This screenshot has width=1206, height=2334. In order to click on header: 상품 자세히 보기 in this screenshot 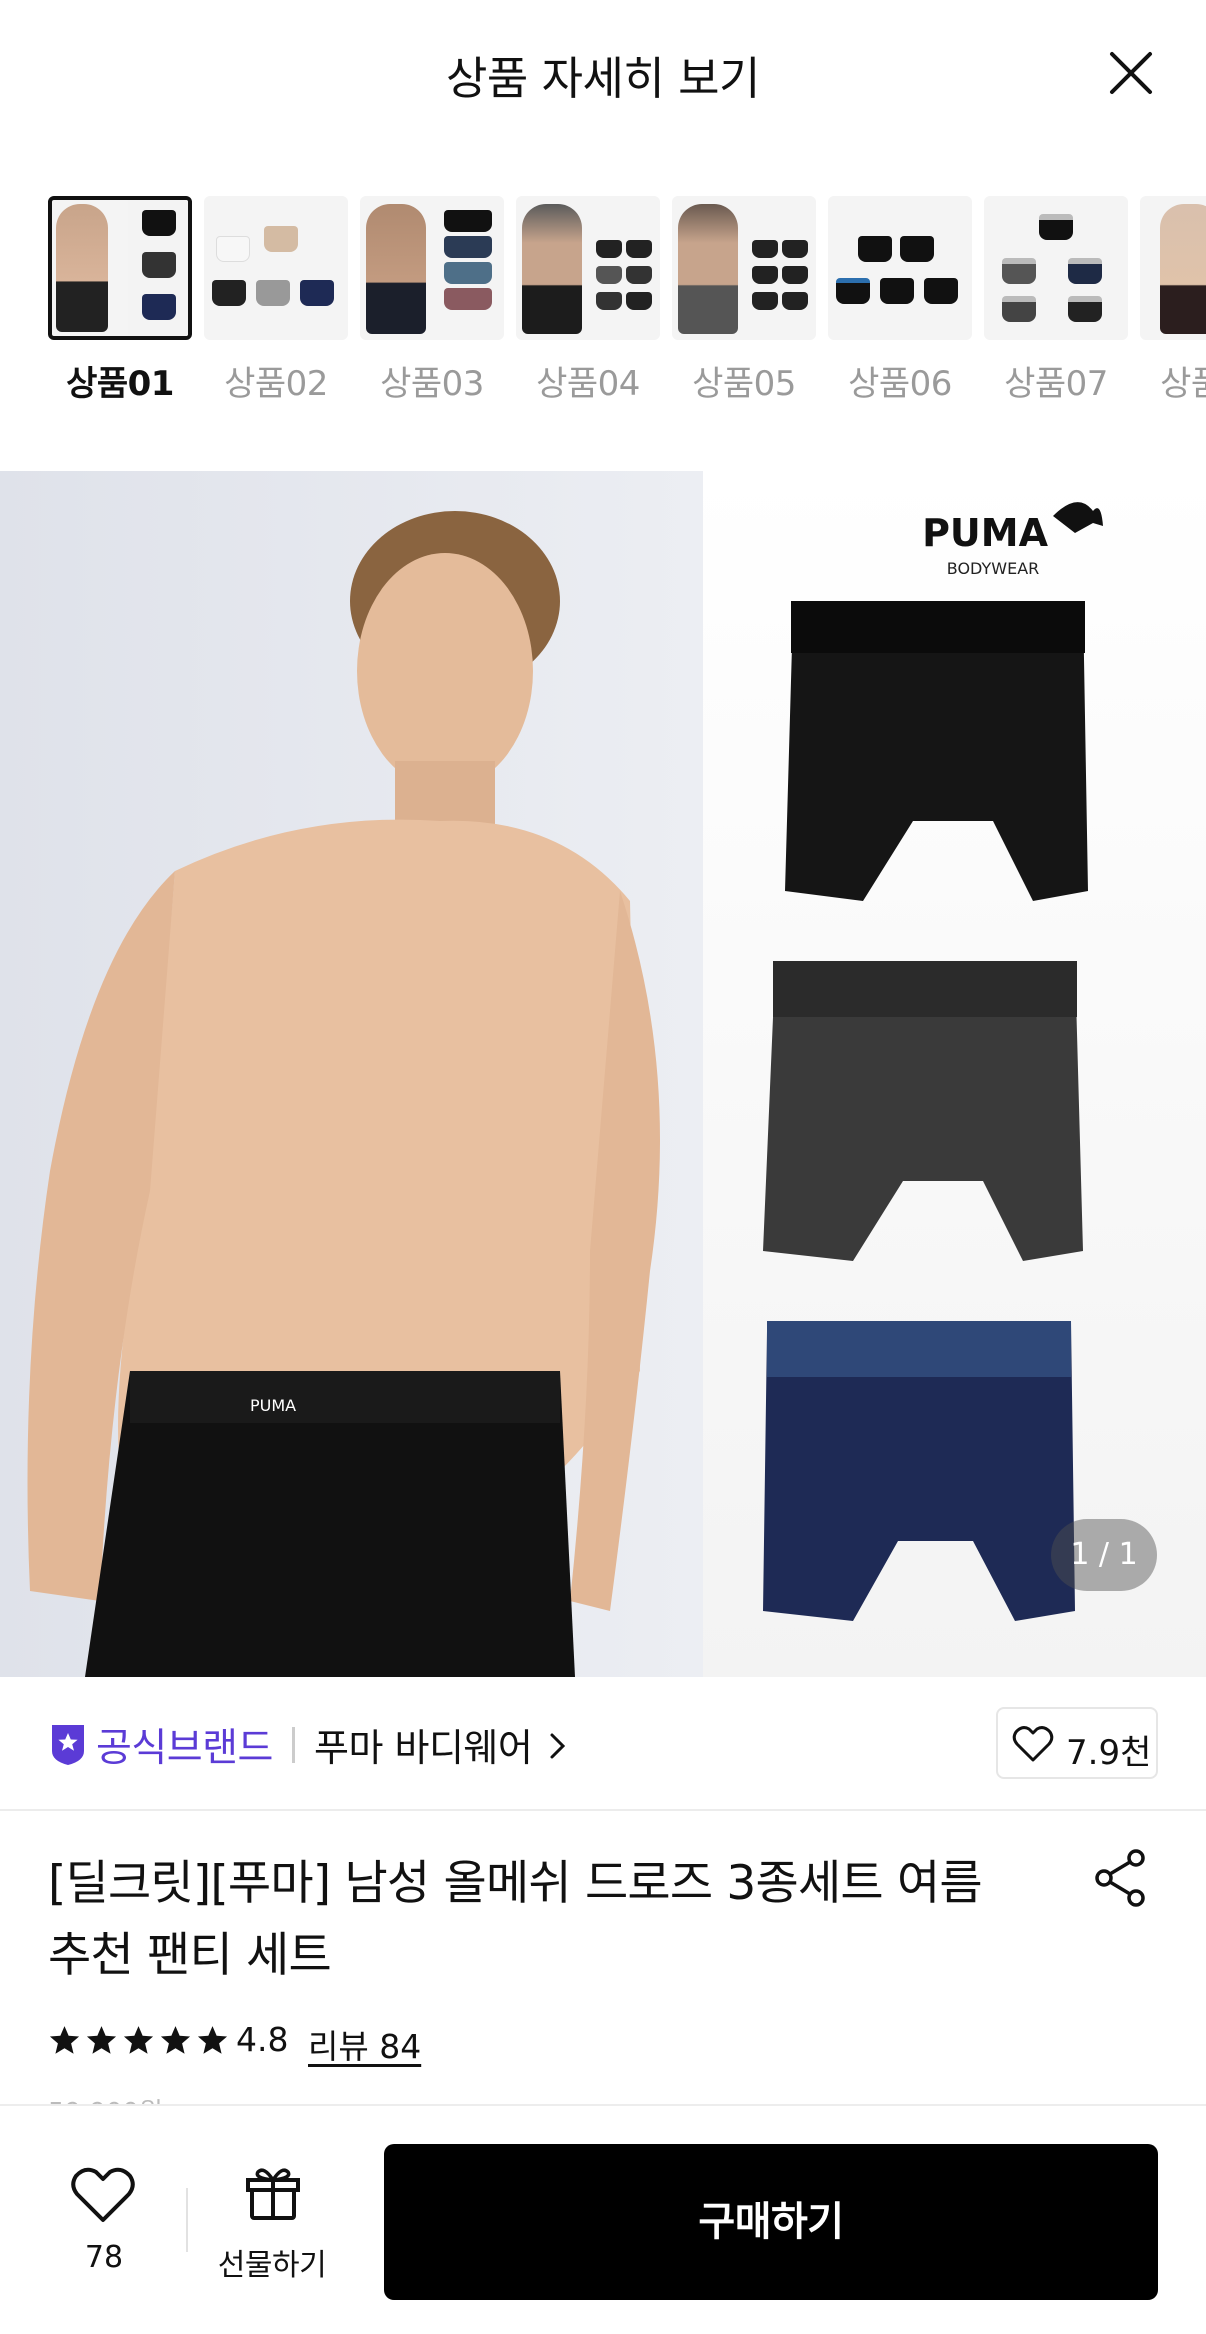, I will do `click(603, 75)`.